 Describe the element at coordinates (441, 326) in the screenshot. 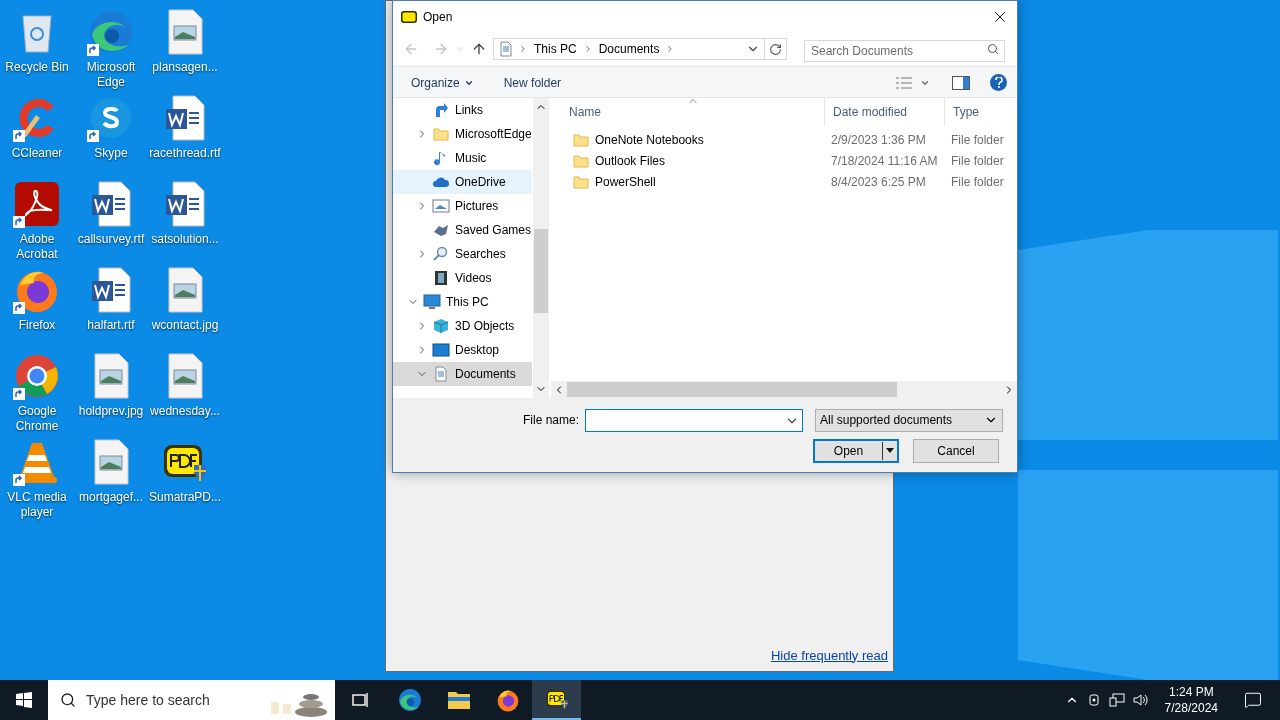

I see `cube-icon` at that location.